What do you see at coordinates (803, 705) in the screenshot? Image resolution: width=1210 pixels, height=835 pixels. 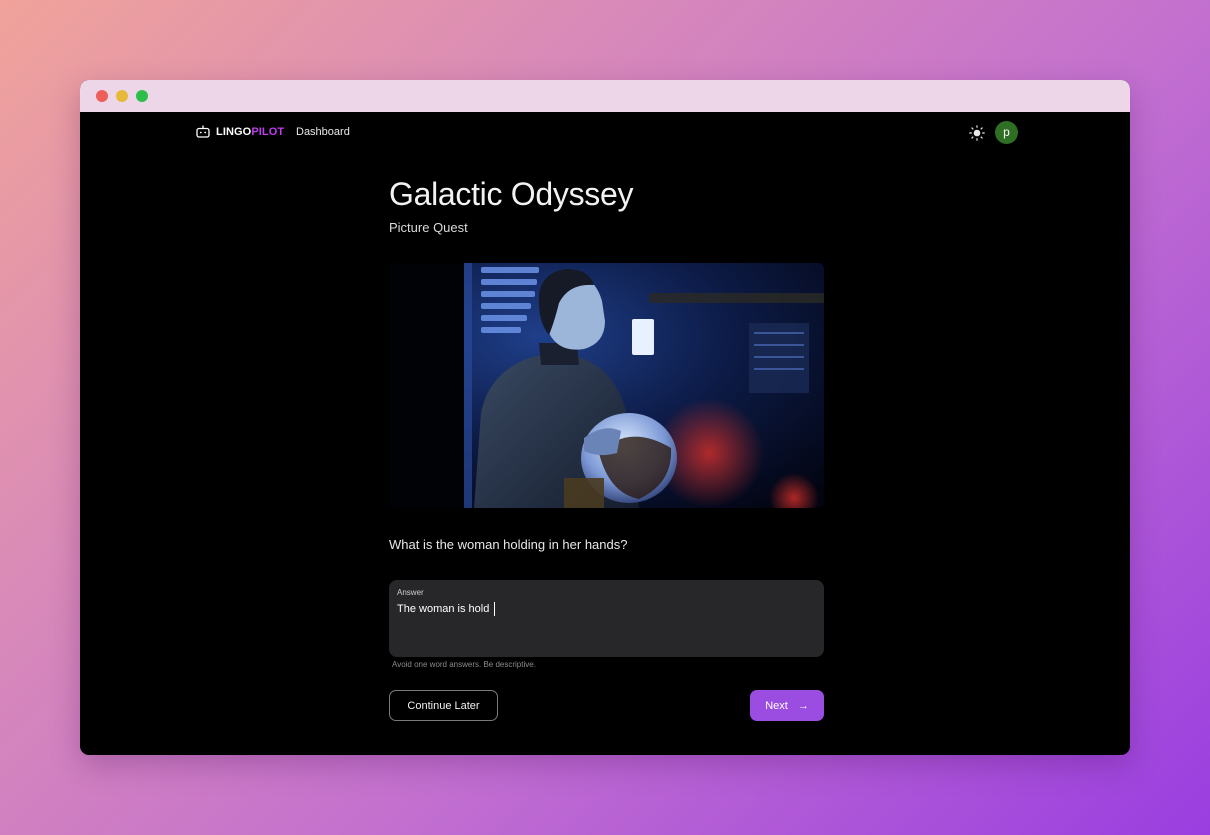 I see `arrow-right-icon: →` at bounding box center [803, 705].